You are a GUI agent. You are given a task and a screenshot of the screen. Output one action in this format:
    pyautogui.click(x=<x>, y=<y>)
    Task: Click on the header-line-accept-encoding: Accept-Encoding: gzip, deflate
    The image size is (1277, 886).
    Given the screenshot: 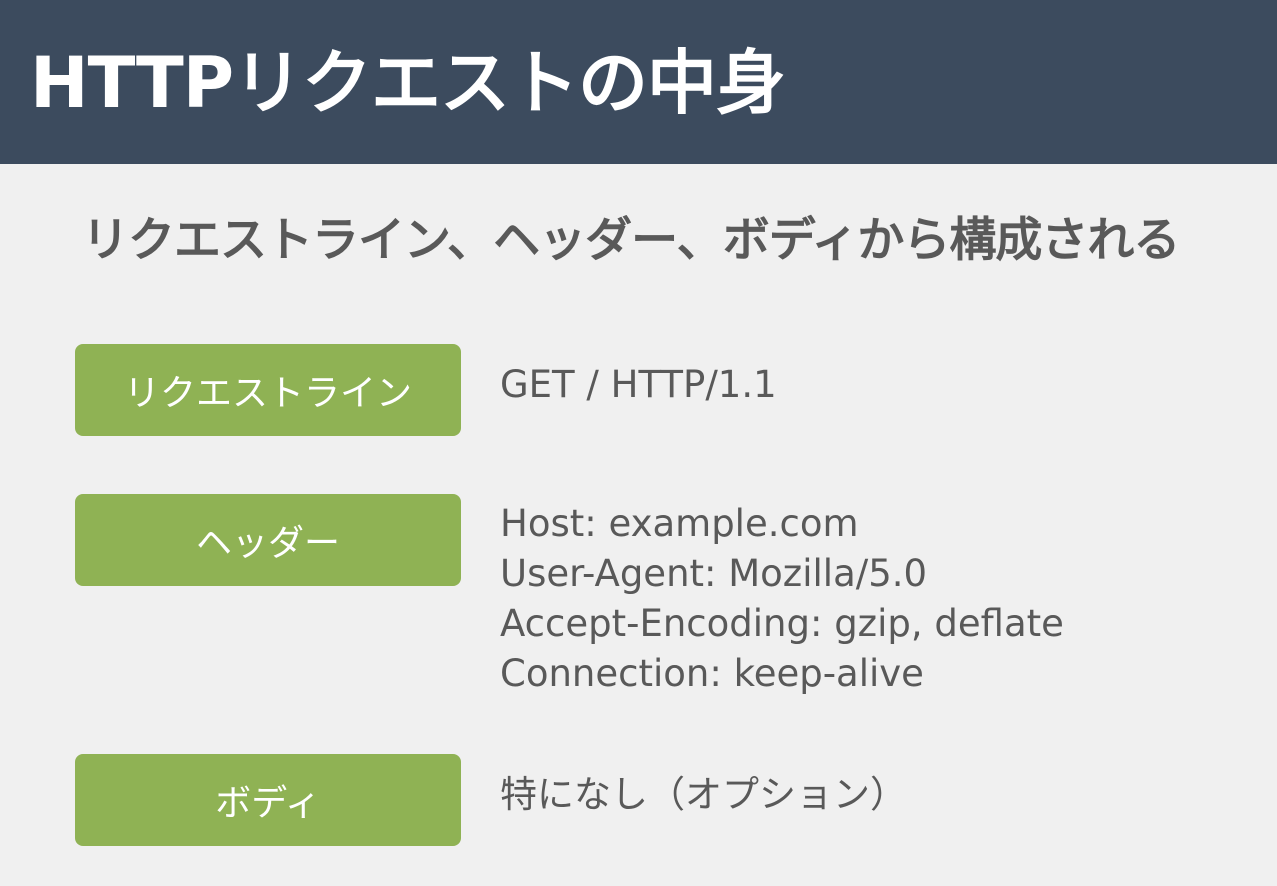 What is the action you would take?
    pyautogui.click(x=782, y=623)
    